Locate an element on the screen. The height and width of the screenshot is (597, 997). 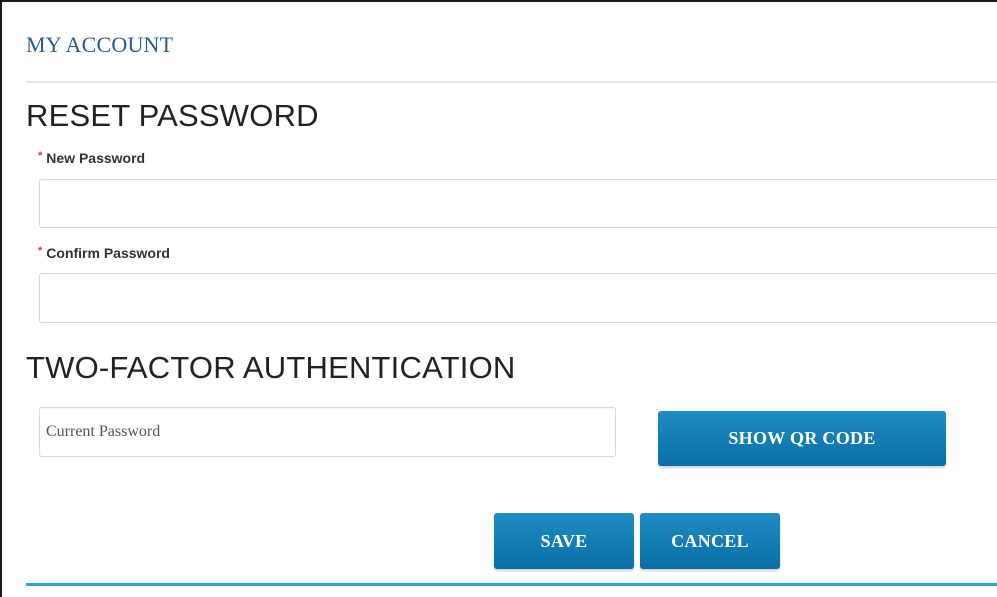
reset-password-heading: RESET PASSWORD is located at coordinates (172, 115).